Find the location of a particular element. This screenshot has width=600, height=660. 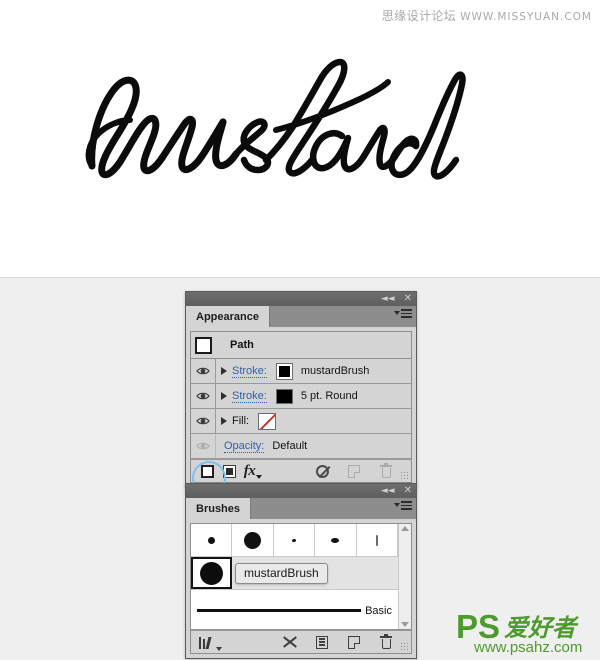

brush-item-speck-tiny is located at coordinates (294, 540).